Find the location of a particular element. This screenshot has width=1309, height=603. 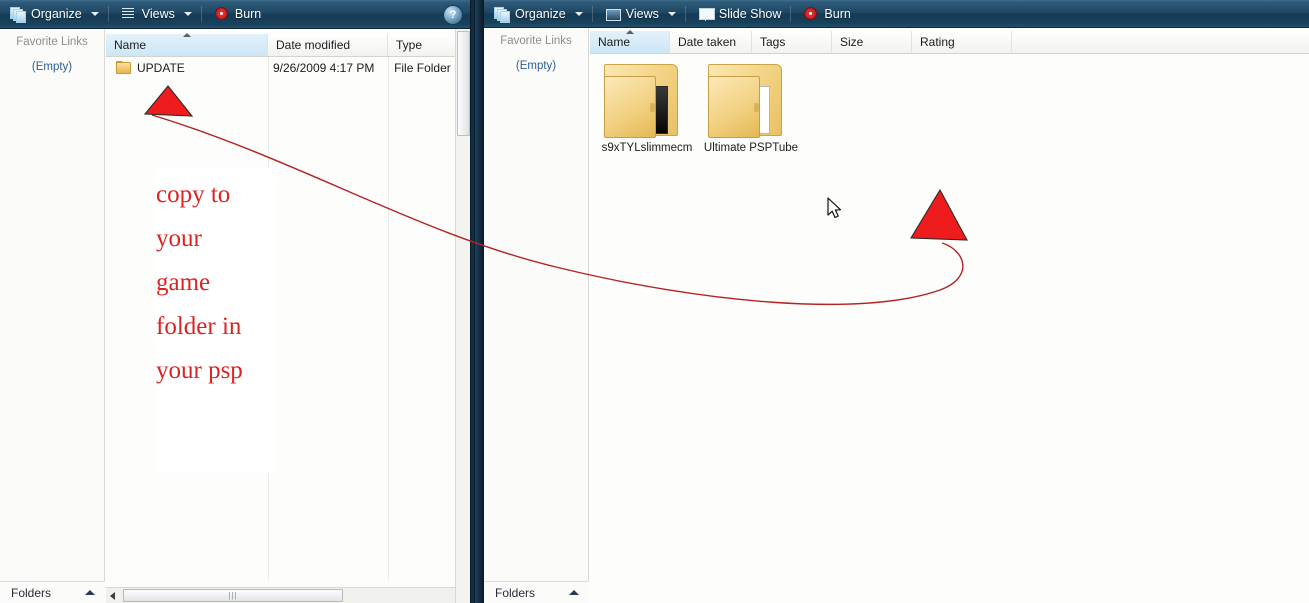

left-column-header: Name Date modified Type is located at coordinates (288, 45).